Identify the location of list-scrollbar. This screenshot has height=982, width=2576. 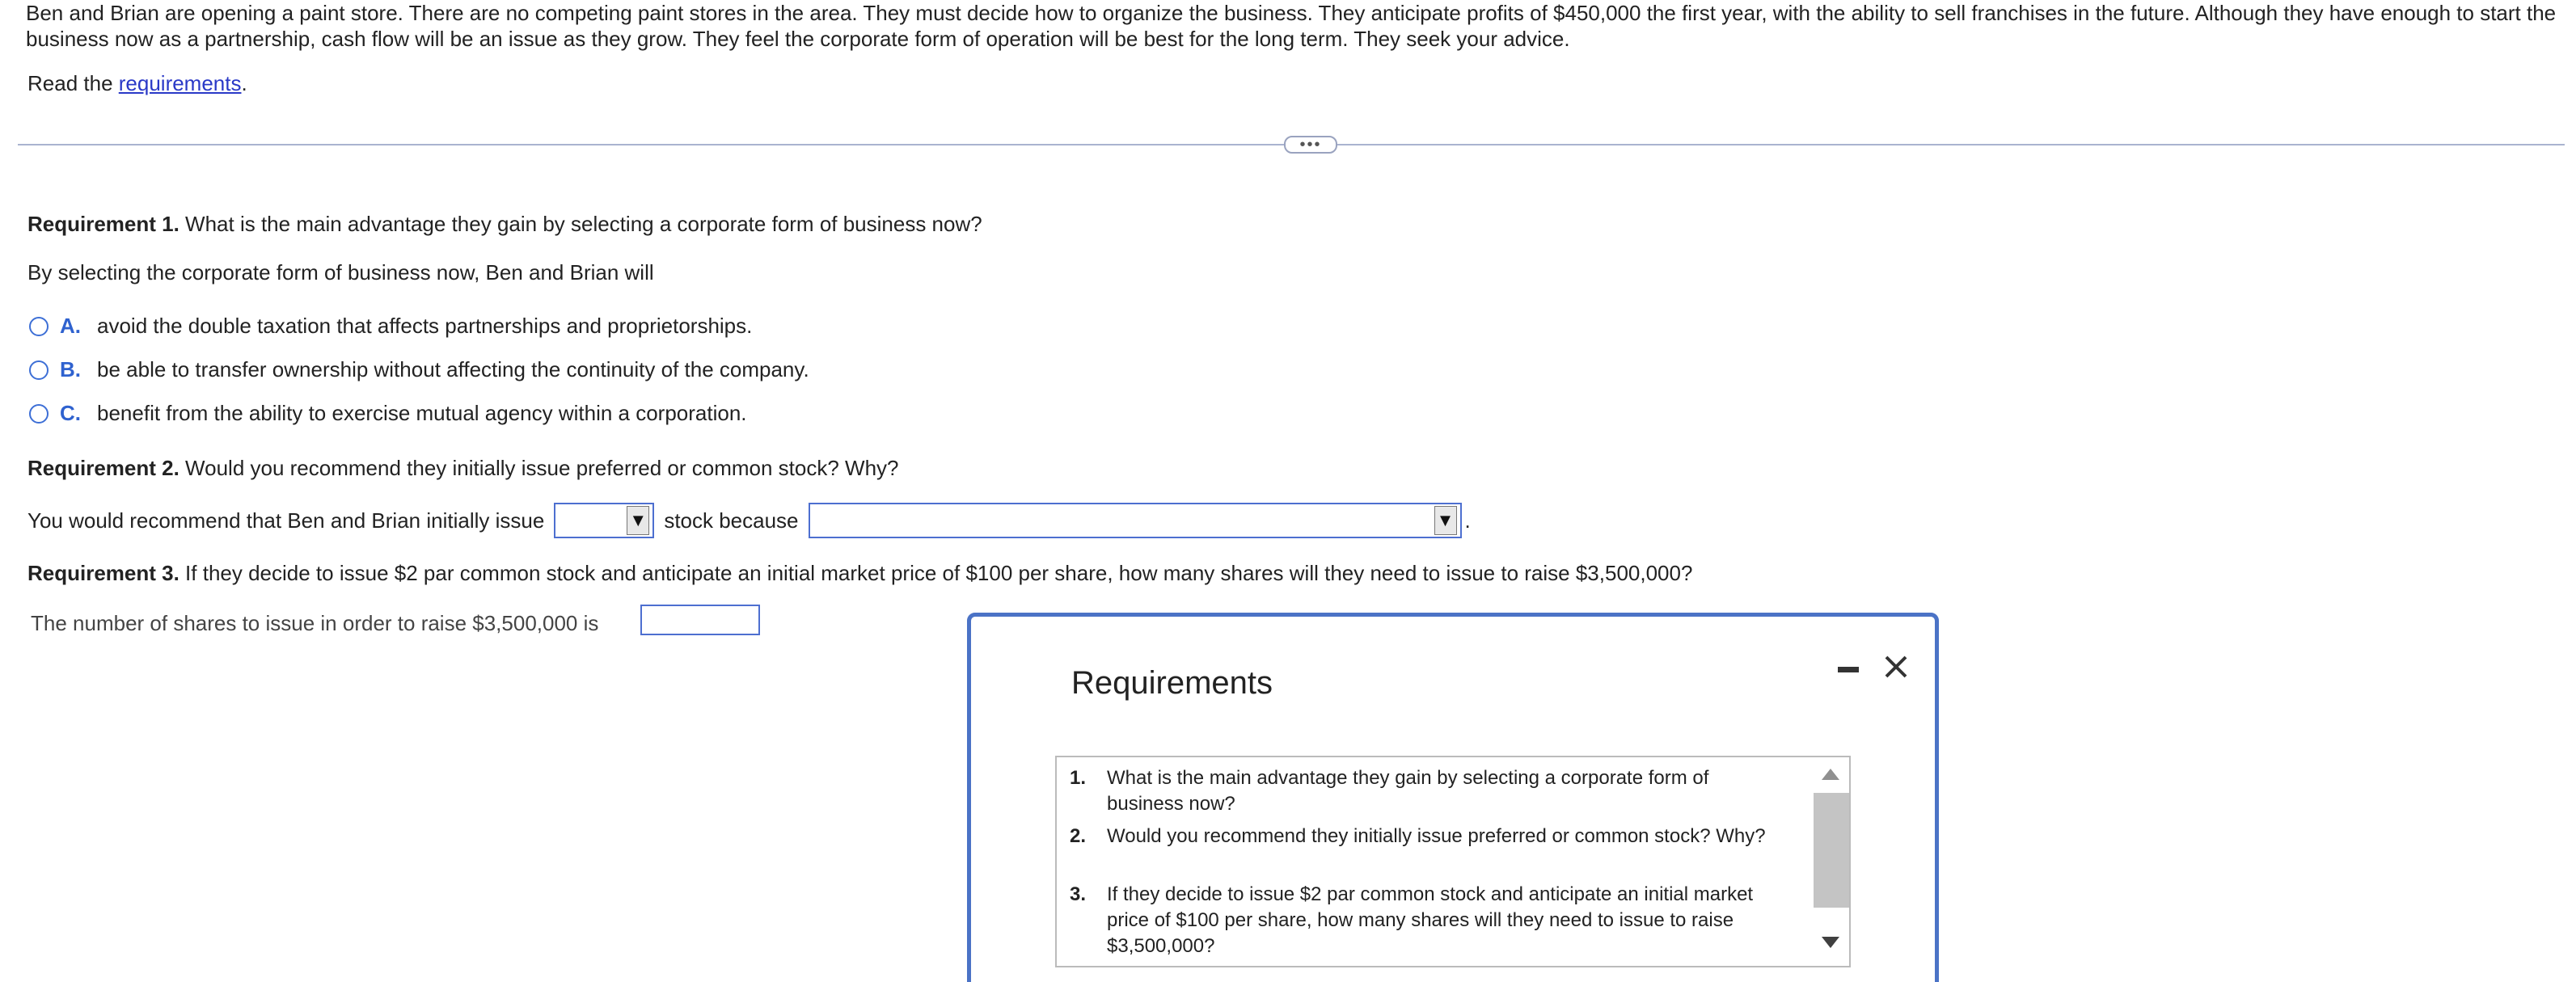
(1830, 861).